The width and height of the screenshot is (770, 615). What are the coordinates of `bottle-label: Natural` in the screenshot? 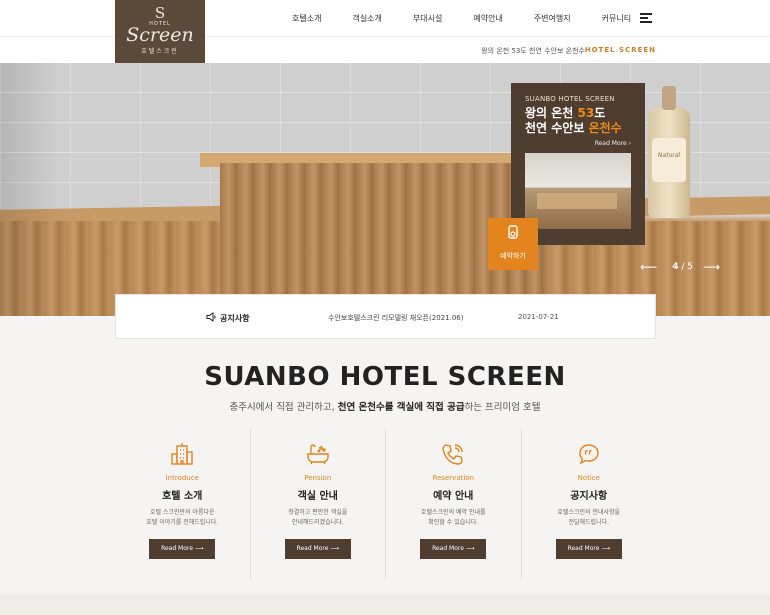 It's located at (669, 160).